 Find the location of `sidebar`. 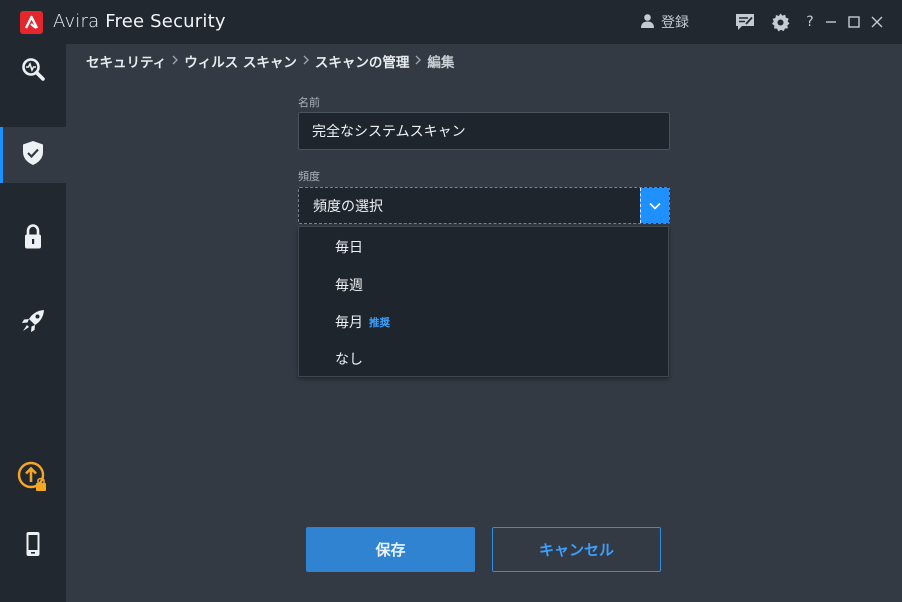

sidebar is located at coordinates (33, 323).